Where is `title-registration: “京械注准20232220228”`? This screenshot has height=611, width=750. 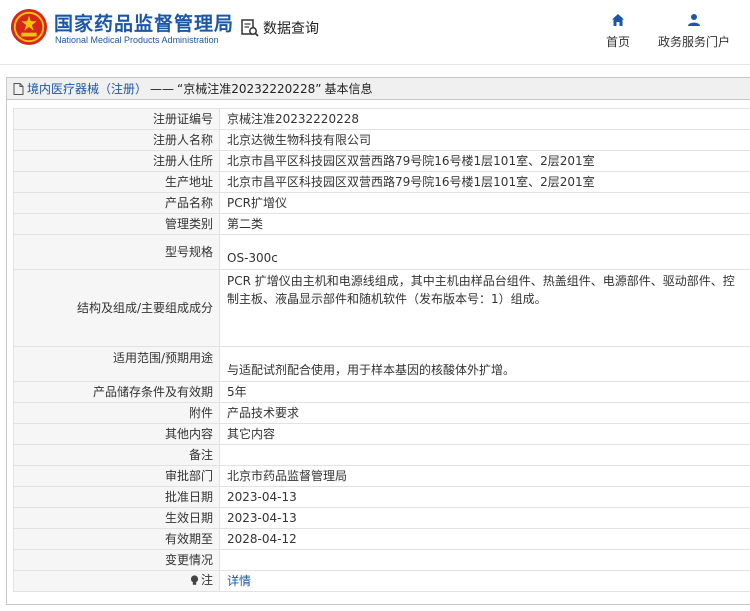 title-registration: “京械注准20232220228” is located at coordinates (249, 89).